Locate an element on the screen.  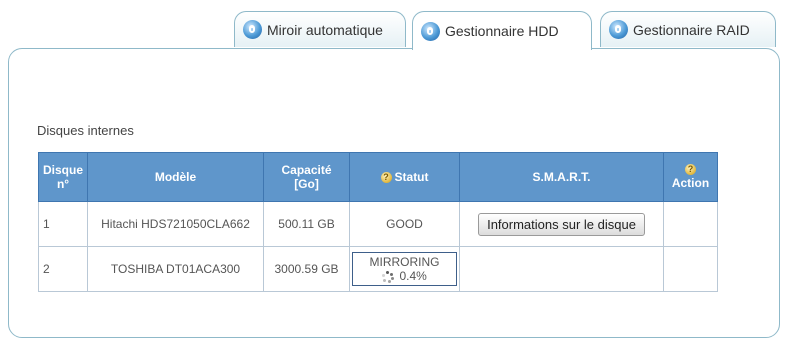
header-smart: S.M.A.R.T. is located at coordinates (562, 177).